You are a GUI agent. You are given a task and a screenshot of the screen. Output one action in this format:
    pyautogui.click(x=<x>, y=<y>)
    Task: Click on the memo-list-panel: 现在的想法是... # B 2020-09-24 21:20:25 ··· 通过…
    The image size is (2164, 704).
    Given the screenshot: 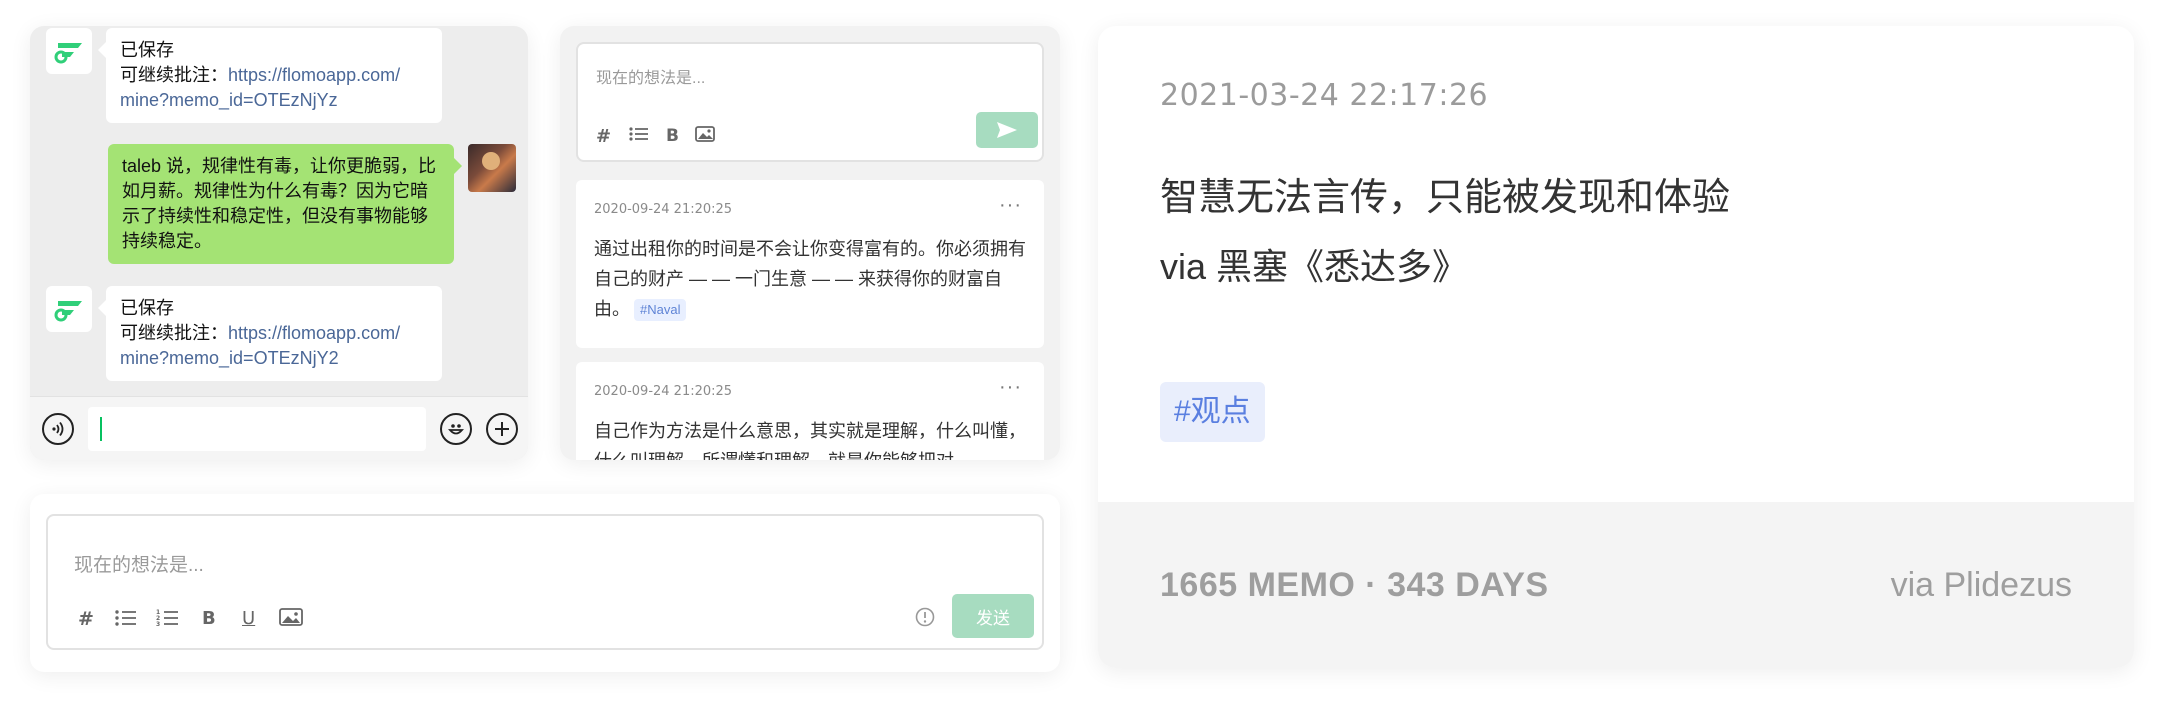 What is the action you would take?
    pyautogui.click(x=810, y=243)
    